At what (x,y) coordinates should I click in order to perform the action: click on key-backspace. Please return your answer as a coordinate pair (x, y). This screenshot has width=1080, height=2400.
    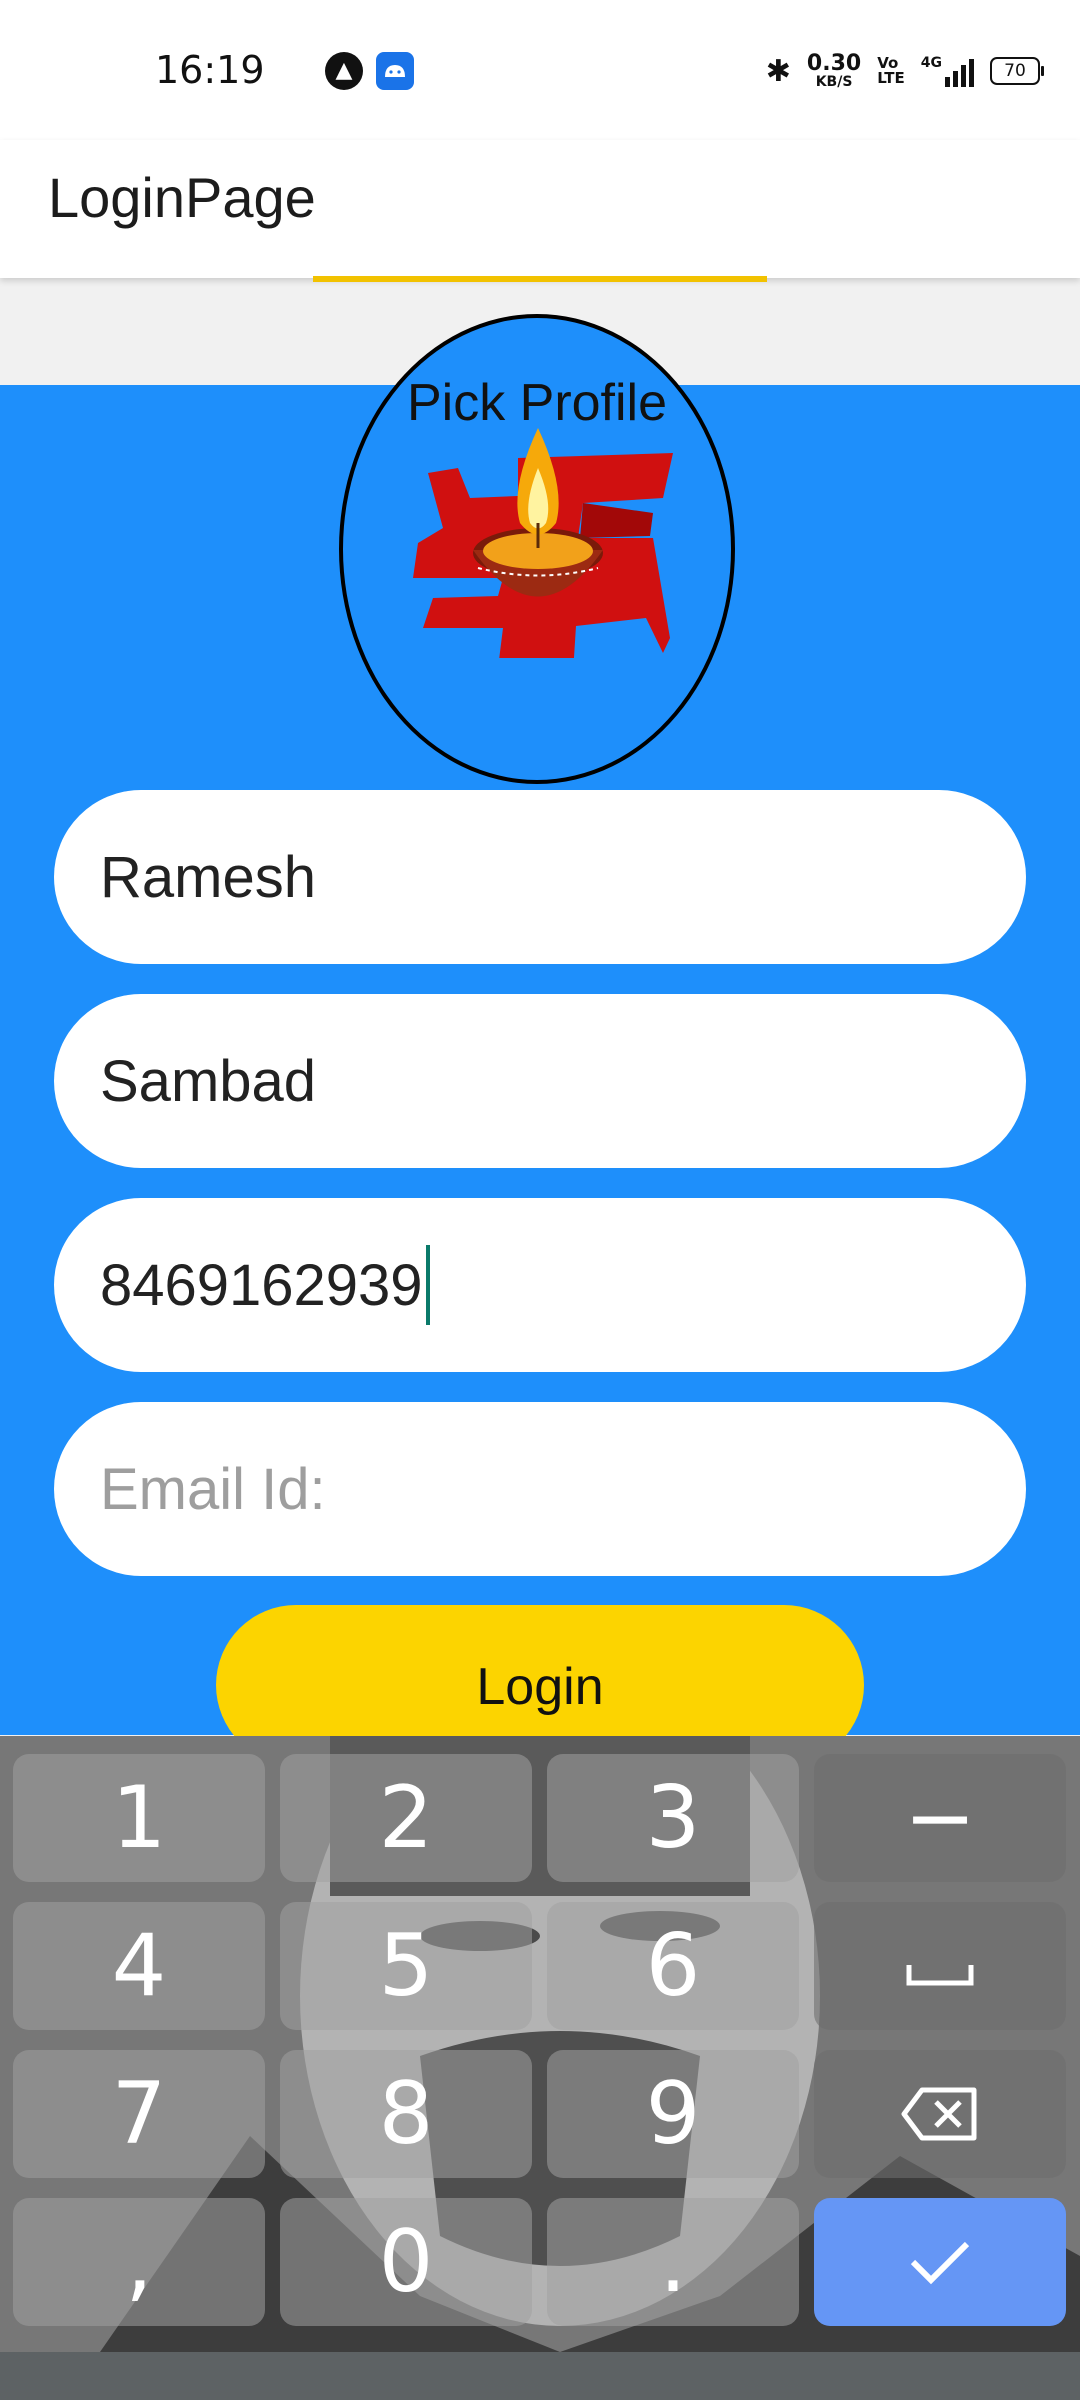
    Looking at the image, I should click on (940, 2114).